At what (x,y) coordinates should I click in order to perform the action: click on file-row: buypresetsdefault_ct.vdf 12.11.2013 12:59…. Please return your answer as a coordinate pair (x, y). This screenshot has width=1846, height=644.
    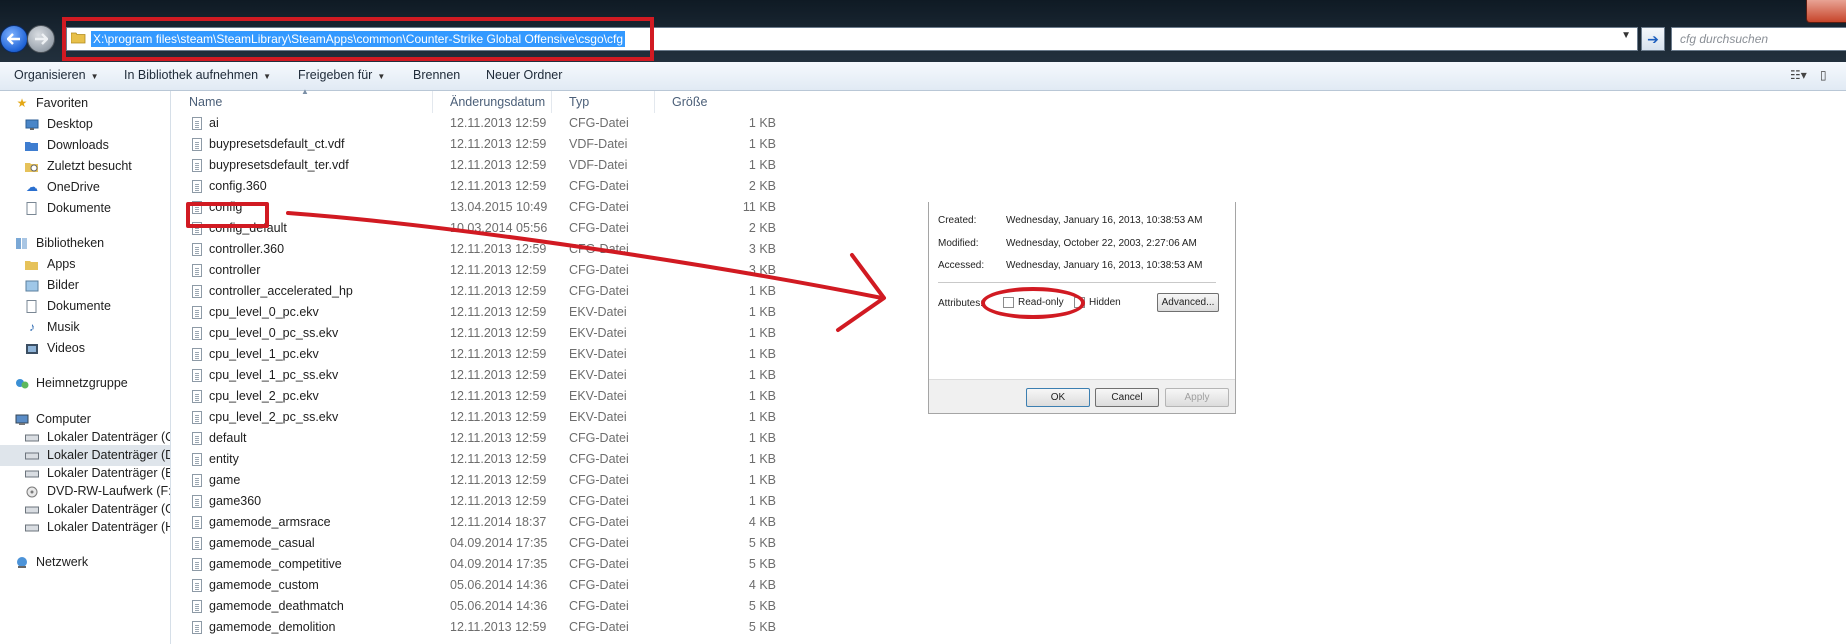
    Looking at the image, I should click on (473, 144).